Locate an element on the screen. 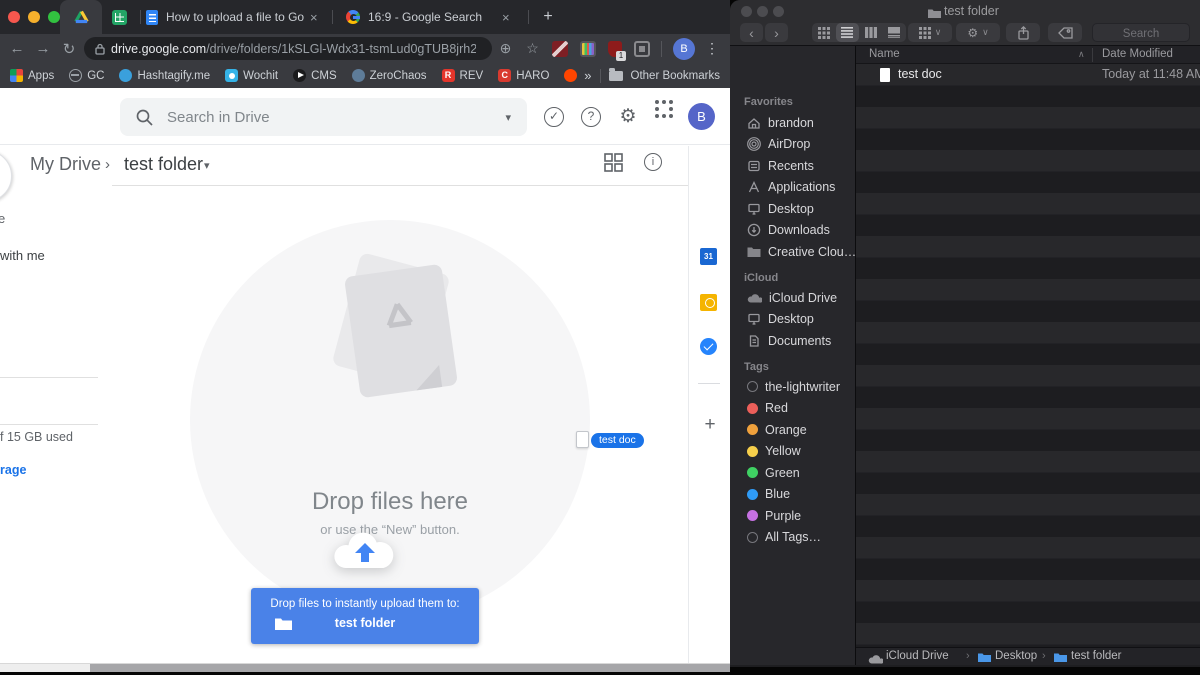 The height and width of the screenshot is (675, 1200). finder-search-input is located at coordinates (1141, 34).